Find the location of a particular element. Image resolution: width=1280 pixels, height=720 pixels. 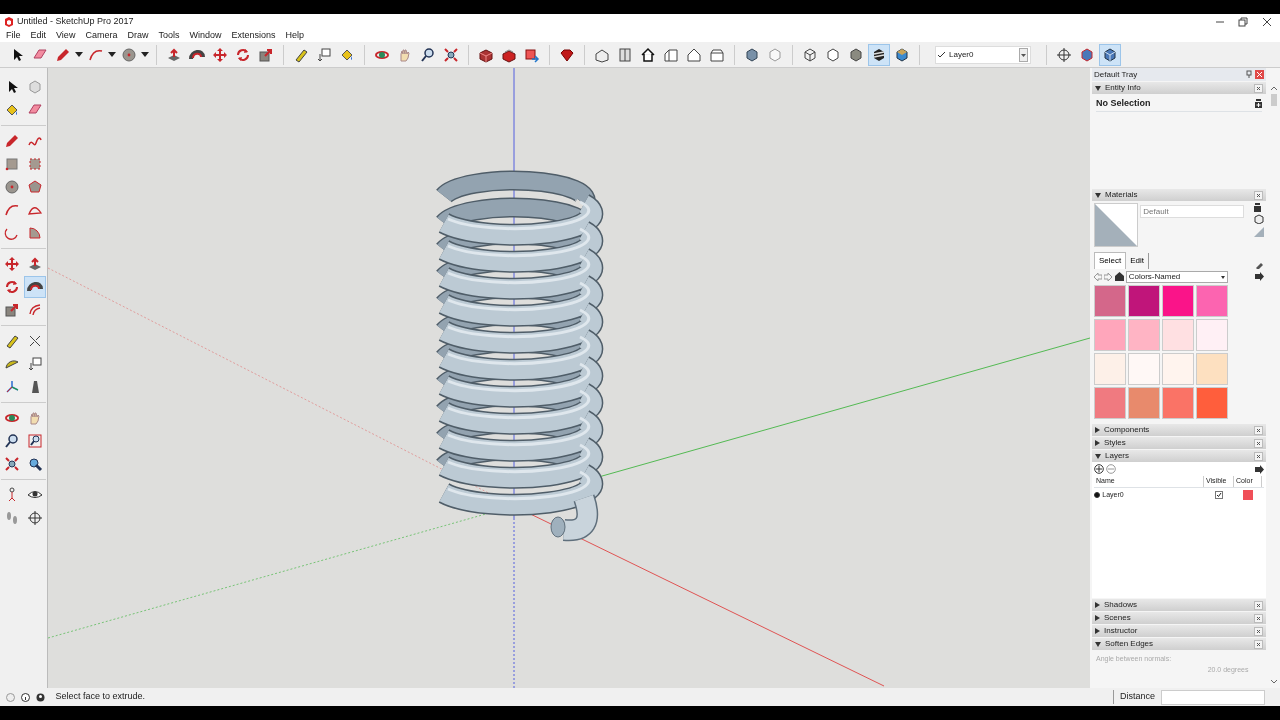

menu-item: Tools is located at coordinates (170, 35).